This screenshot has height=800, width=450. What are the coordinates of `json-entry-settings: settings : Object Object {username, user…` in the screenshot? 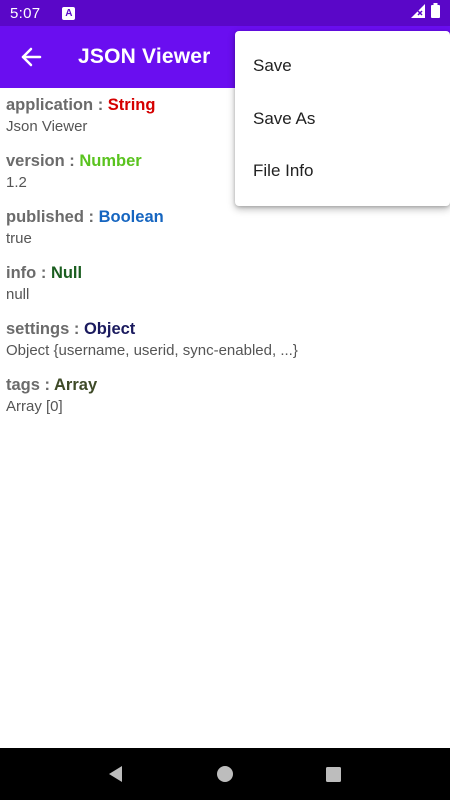 It's located at (225, 340).